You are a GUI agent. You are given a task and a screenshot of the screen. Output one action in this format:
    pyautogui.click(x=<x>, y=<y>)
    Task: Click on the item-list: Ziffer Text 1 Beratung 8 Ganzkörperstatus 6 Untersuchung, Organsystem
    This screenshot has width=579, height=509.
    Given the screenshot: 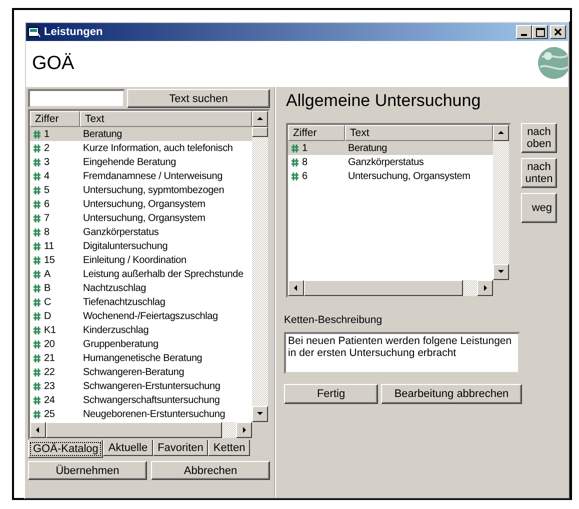 What is the action you would take?
    pyautogui.click(x=398, y=210)
    